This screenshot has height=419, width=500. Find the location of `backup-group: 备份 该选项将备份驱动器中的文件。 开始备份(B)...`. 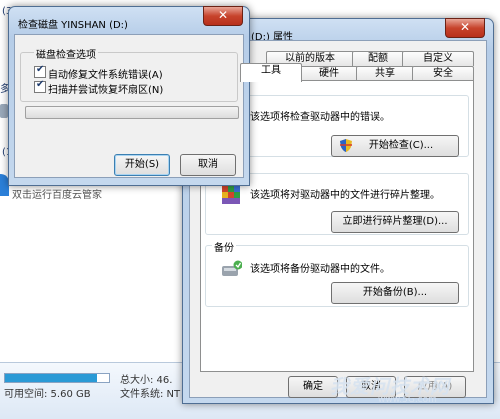

backup-group: 备份 该选项将备份驱动器中的文件。 开始备份(B)... is located at coordinates (337, 273).